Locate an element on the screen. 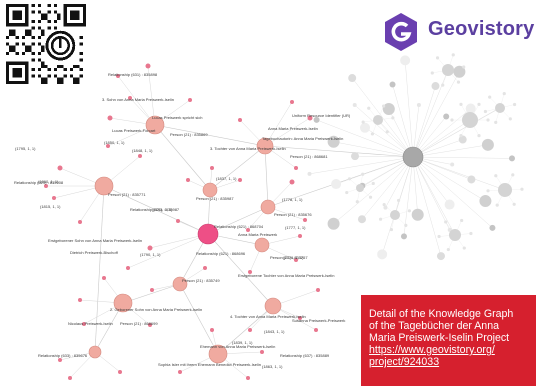 The height and width of the screenshot is (386, 536). graph-hub-node is located at coordinates (413, 157).